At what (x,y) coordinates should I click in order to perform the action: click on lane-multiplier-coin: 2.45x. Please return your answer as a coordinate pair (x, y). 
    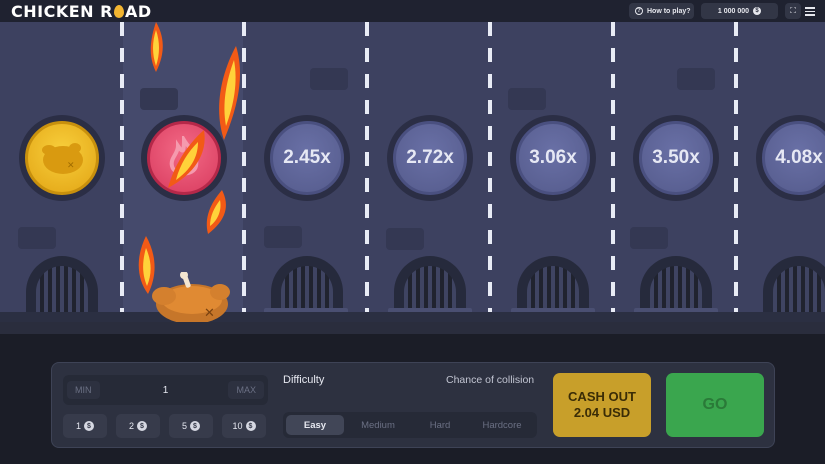
    Looking at the image, I should click on (307, 158).